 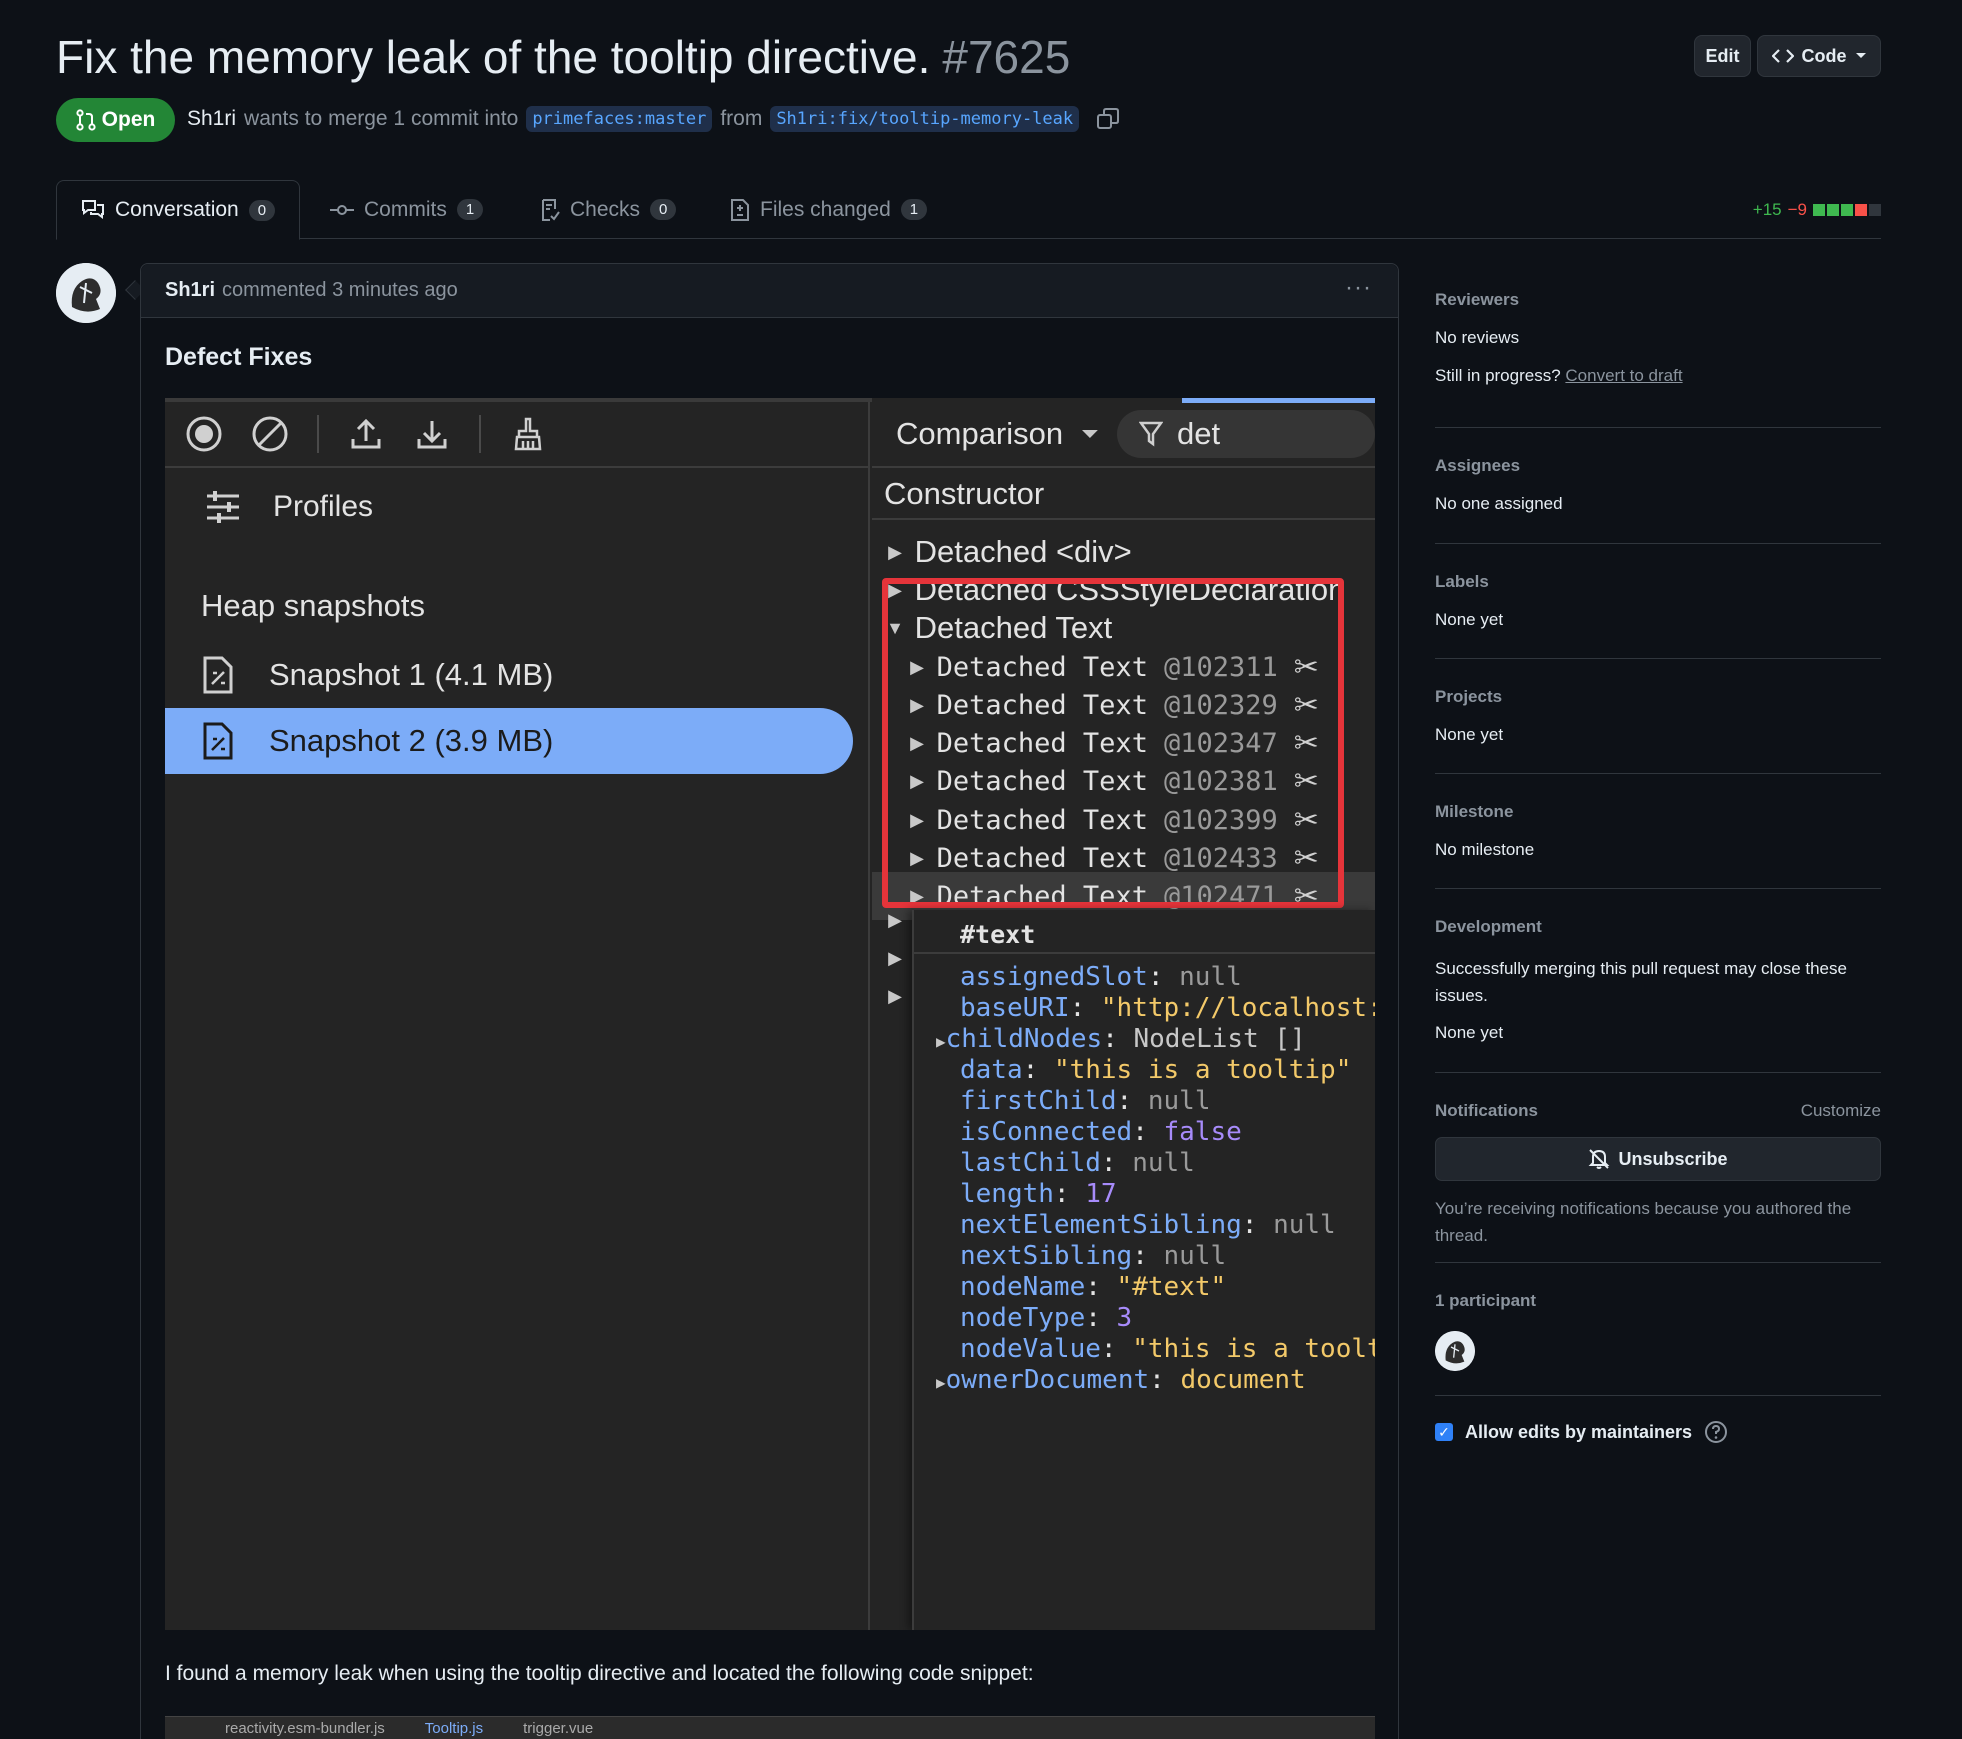 What do you see at coordinates (342, 209) in the screenshot?
I see `commit-icon` at bounding box center [342, 209].